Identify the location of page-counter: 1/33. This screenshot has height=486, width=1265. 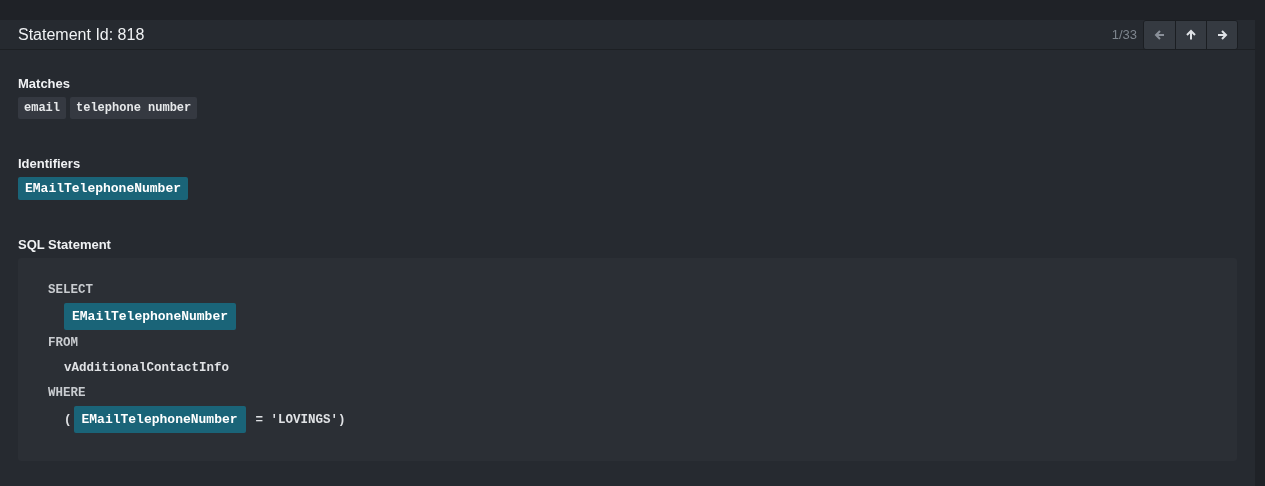
(1124, 34).